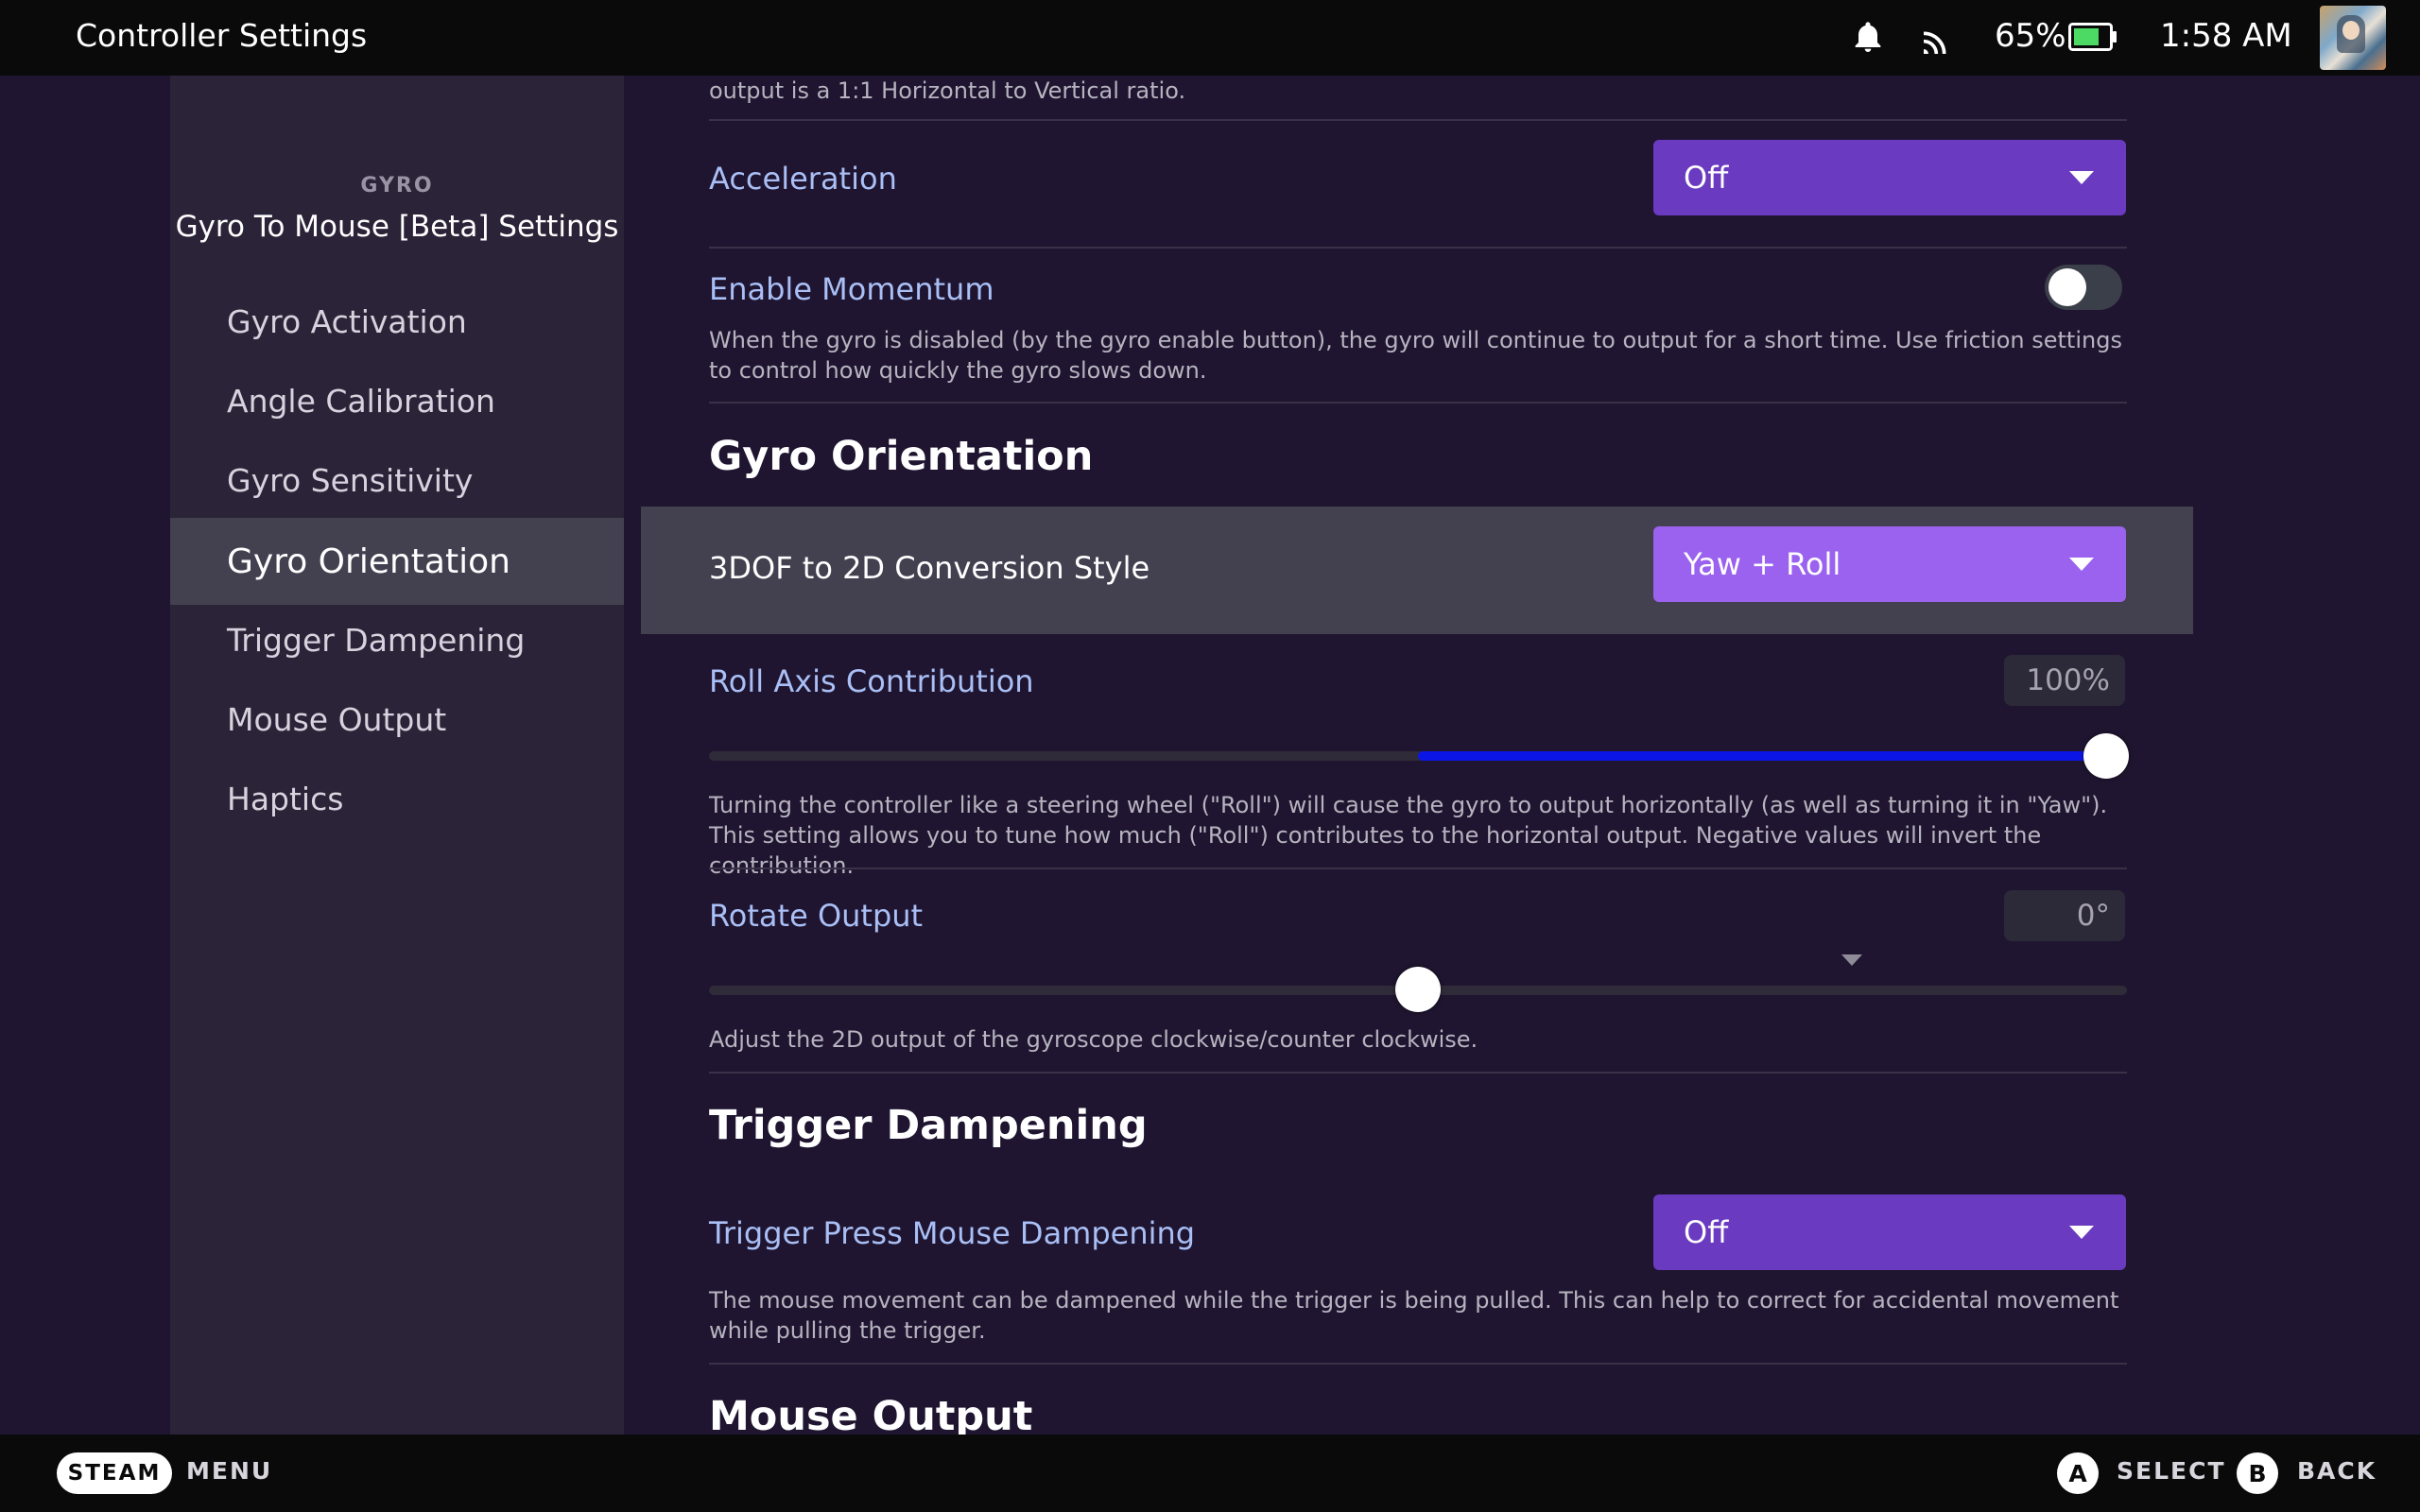 This screenshot has height=1512, width=2420. Describe the element at coordinates (1210, 1473) in the screenshot. I see `bottom-bar: STEAM MENU A SELECT B BACK` at that location.